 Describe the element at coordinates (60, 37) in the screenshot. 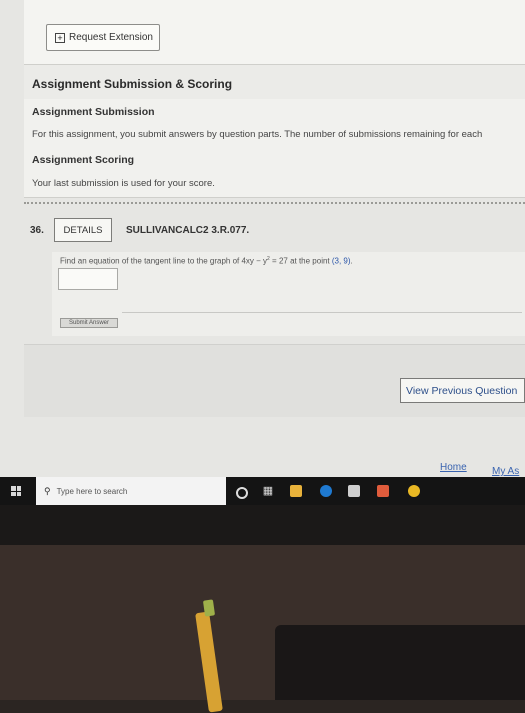

I see `plus-icon: +` at that location.